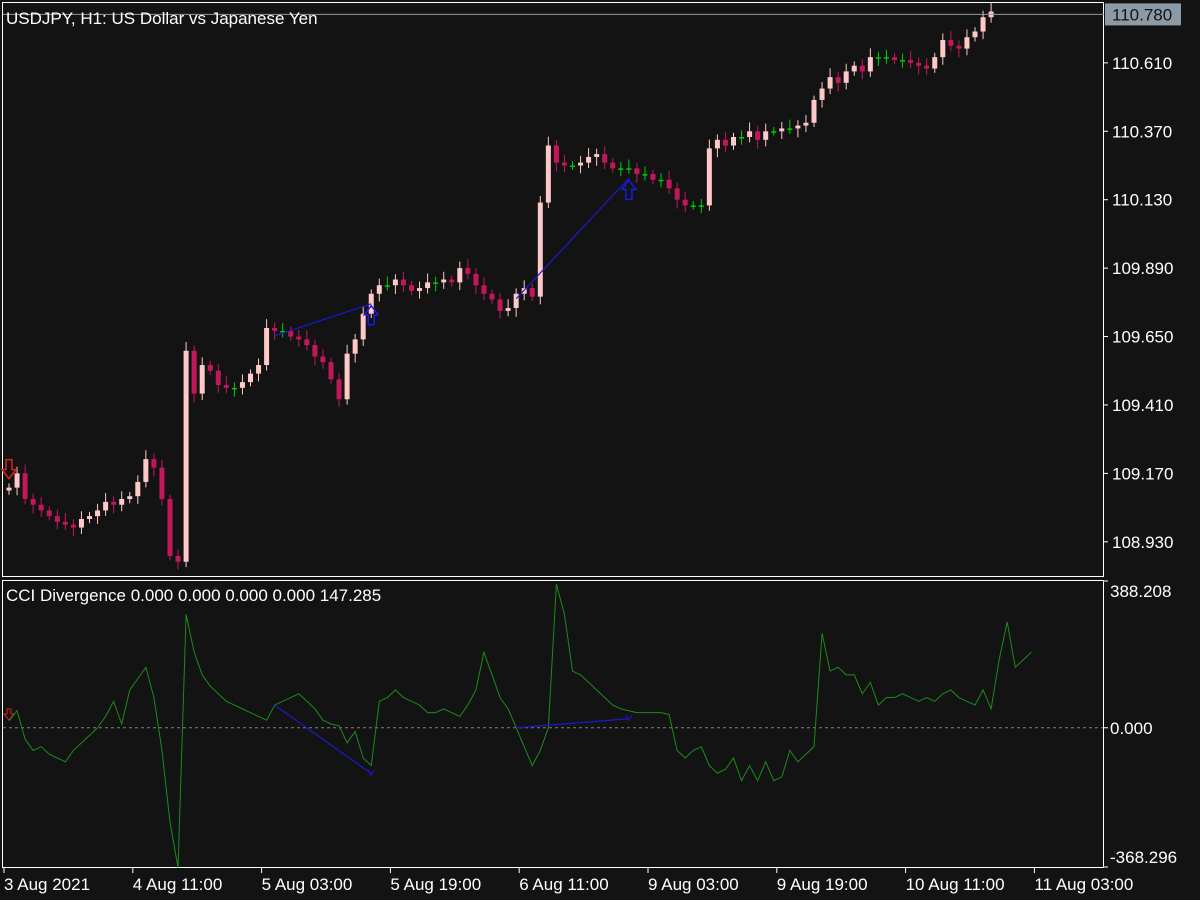 This screenshot has height=900, width=1200. Describe the element at coordinates (1142, 14) in the screenshot. I see `current-price-label: 110.780` at that location.